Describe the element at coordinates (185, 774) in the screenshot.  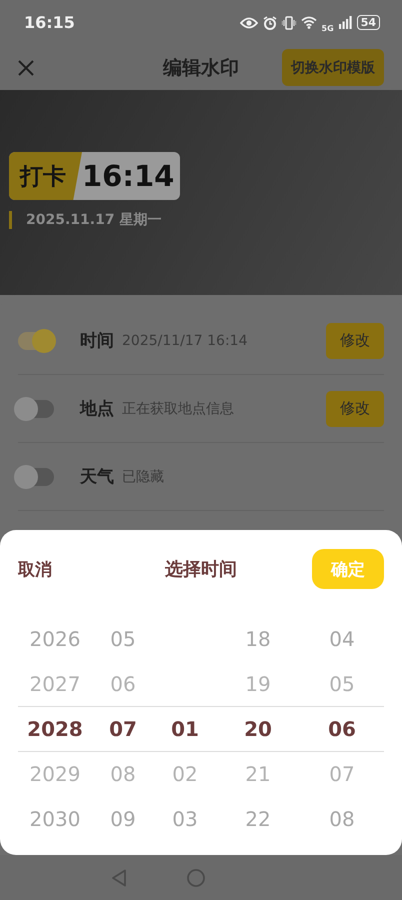
I see `wheel-option: 02` at that location.